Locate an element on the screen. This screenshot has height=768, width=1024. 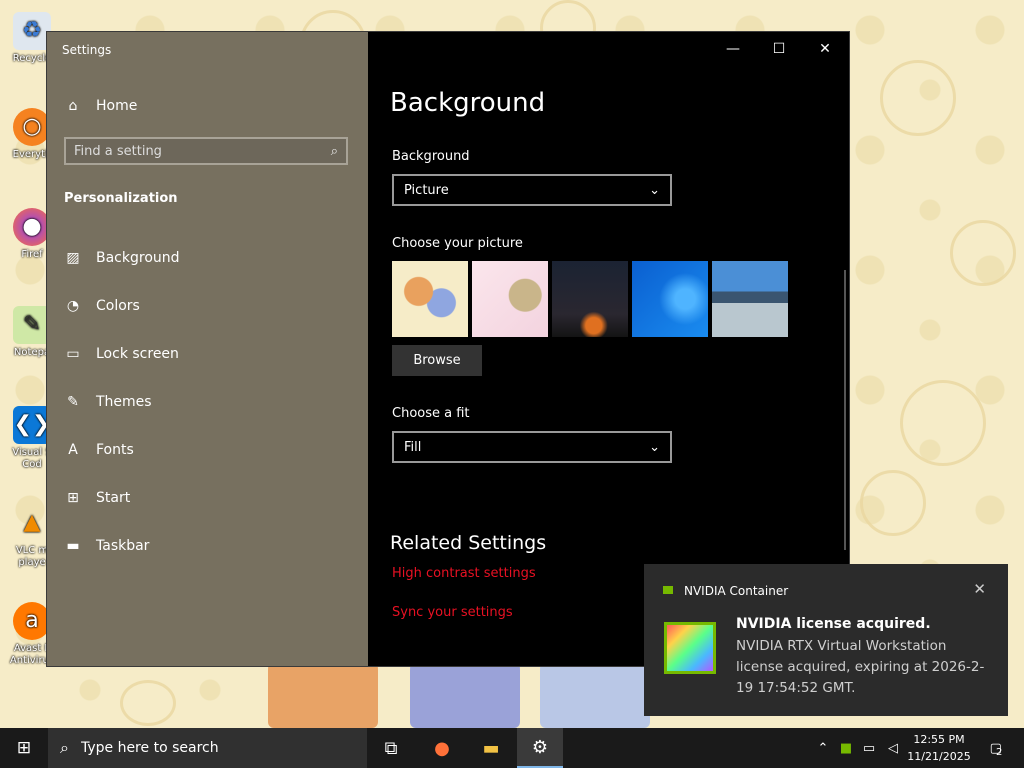
task-view-button: ⧉ is located at coordinates (391, 748).